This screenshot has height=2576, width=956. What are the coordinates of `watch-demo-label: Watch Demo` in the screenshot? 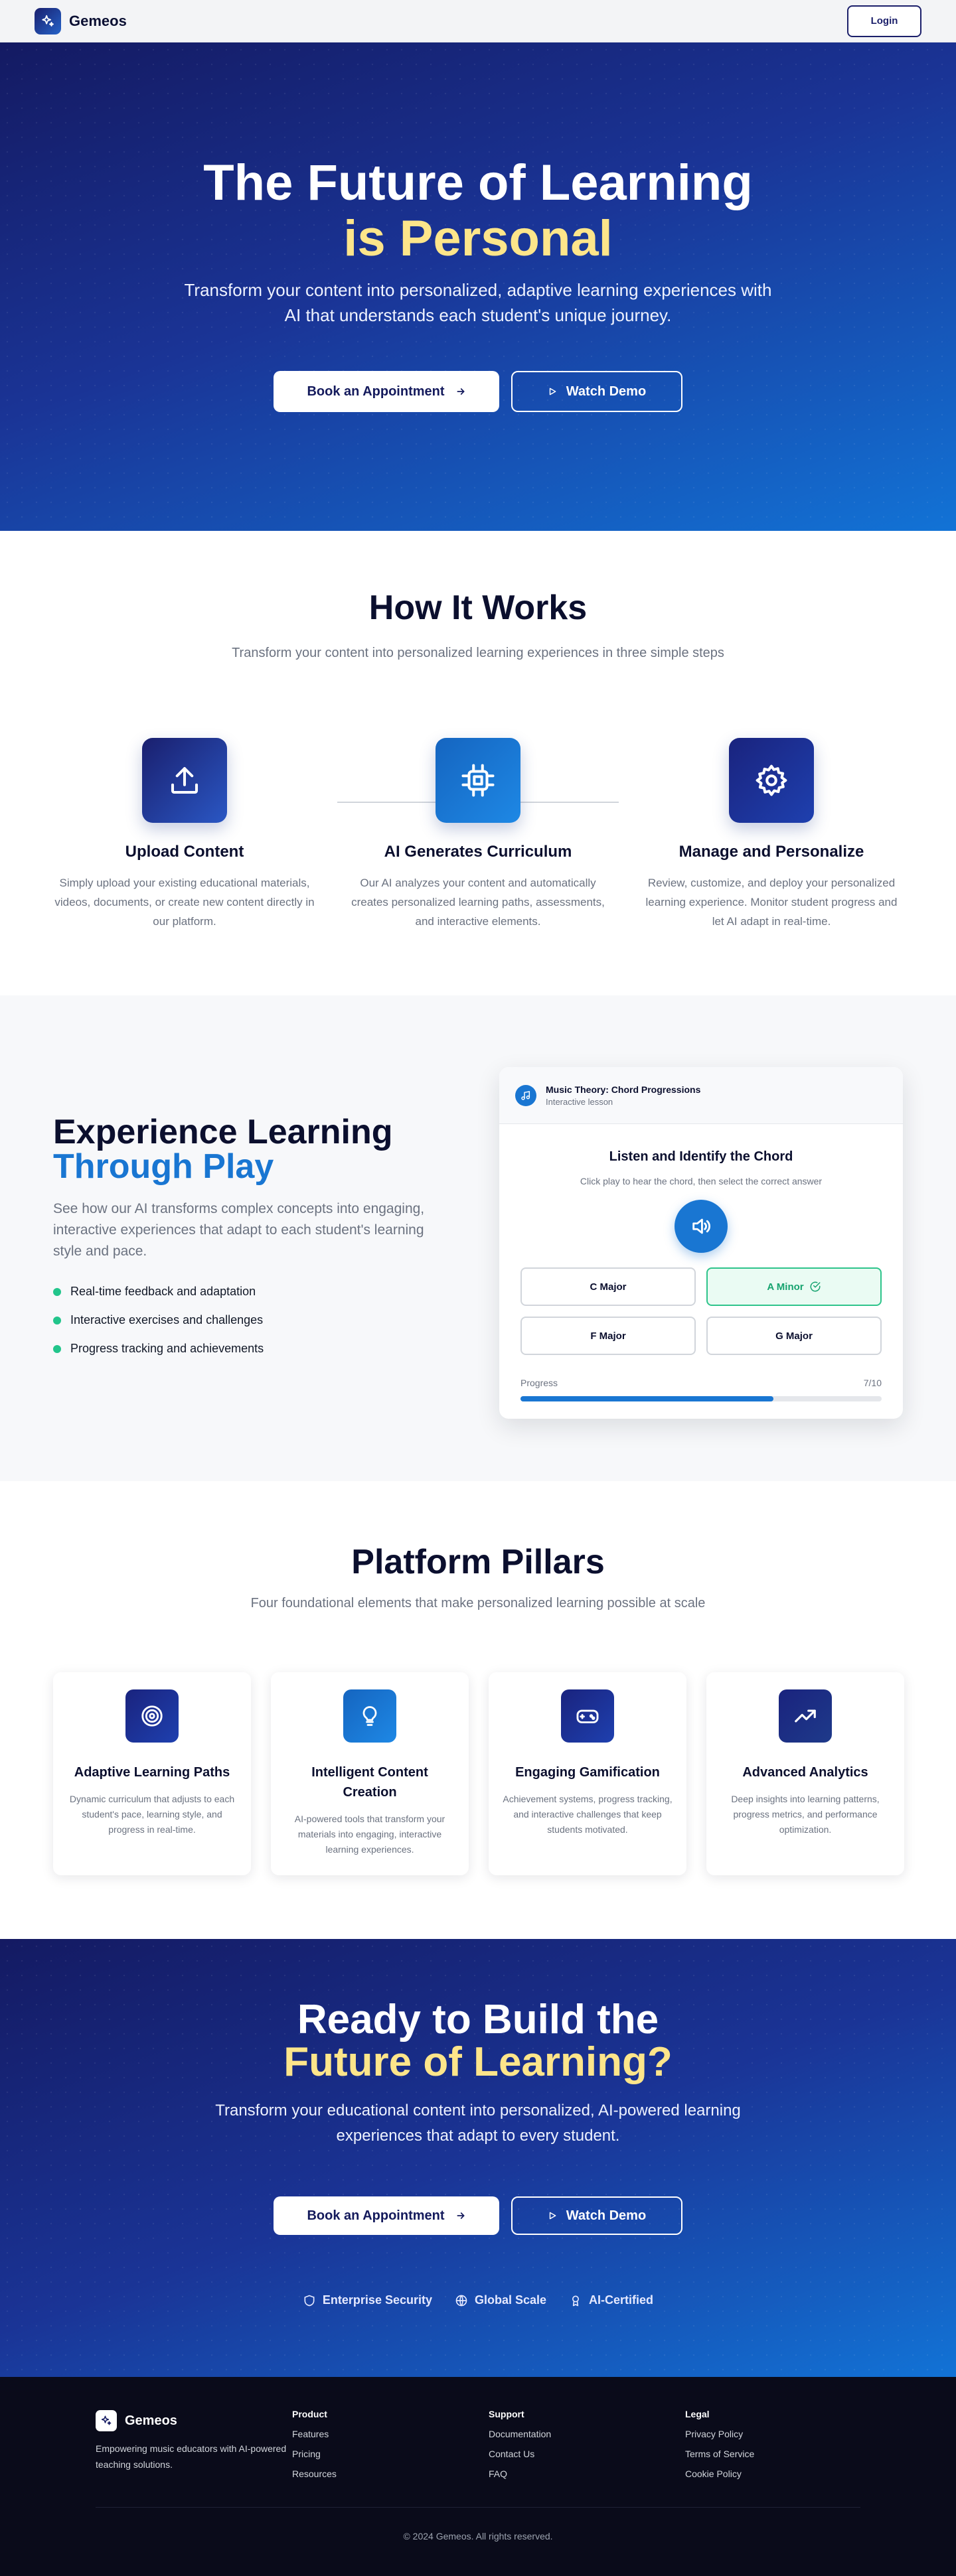 It's located at (606, 2216).